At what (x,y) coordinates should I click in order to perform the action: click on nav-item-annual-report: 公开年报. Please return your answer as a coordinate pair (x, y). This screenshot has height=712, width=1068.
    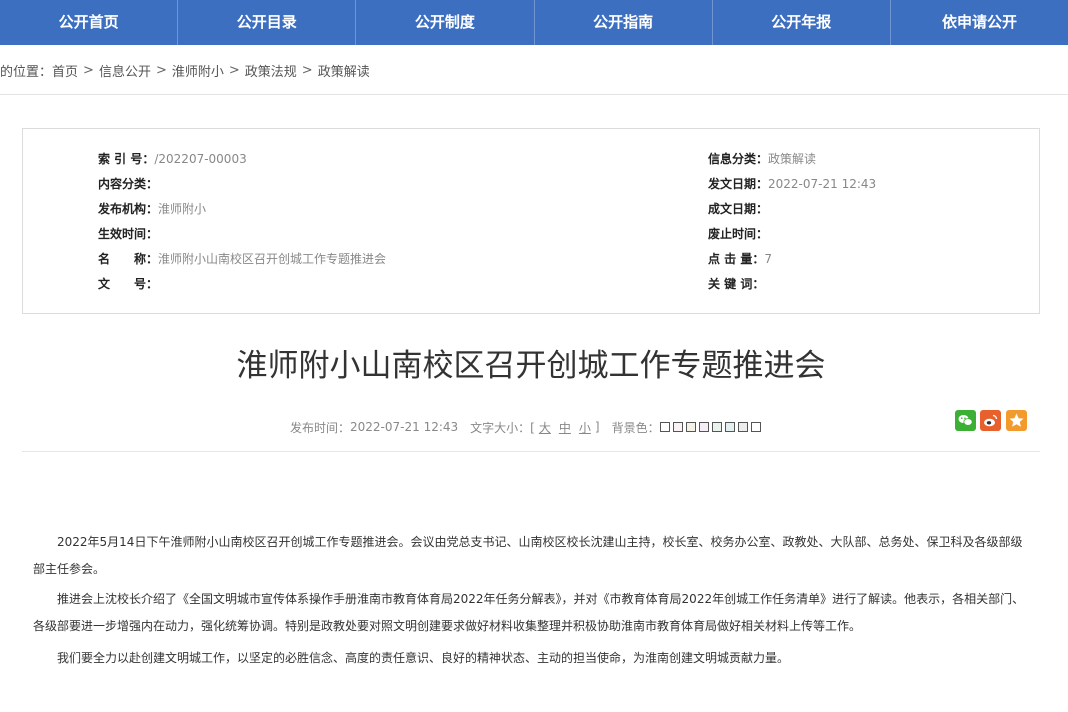
    Looking at the image, I should click on (802, 22).